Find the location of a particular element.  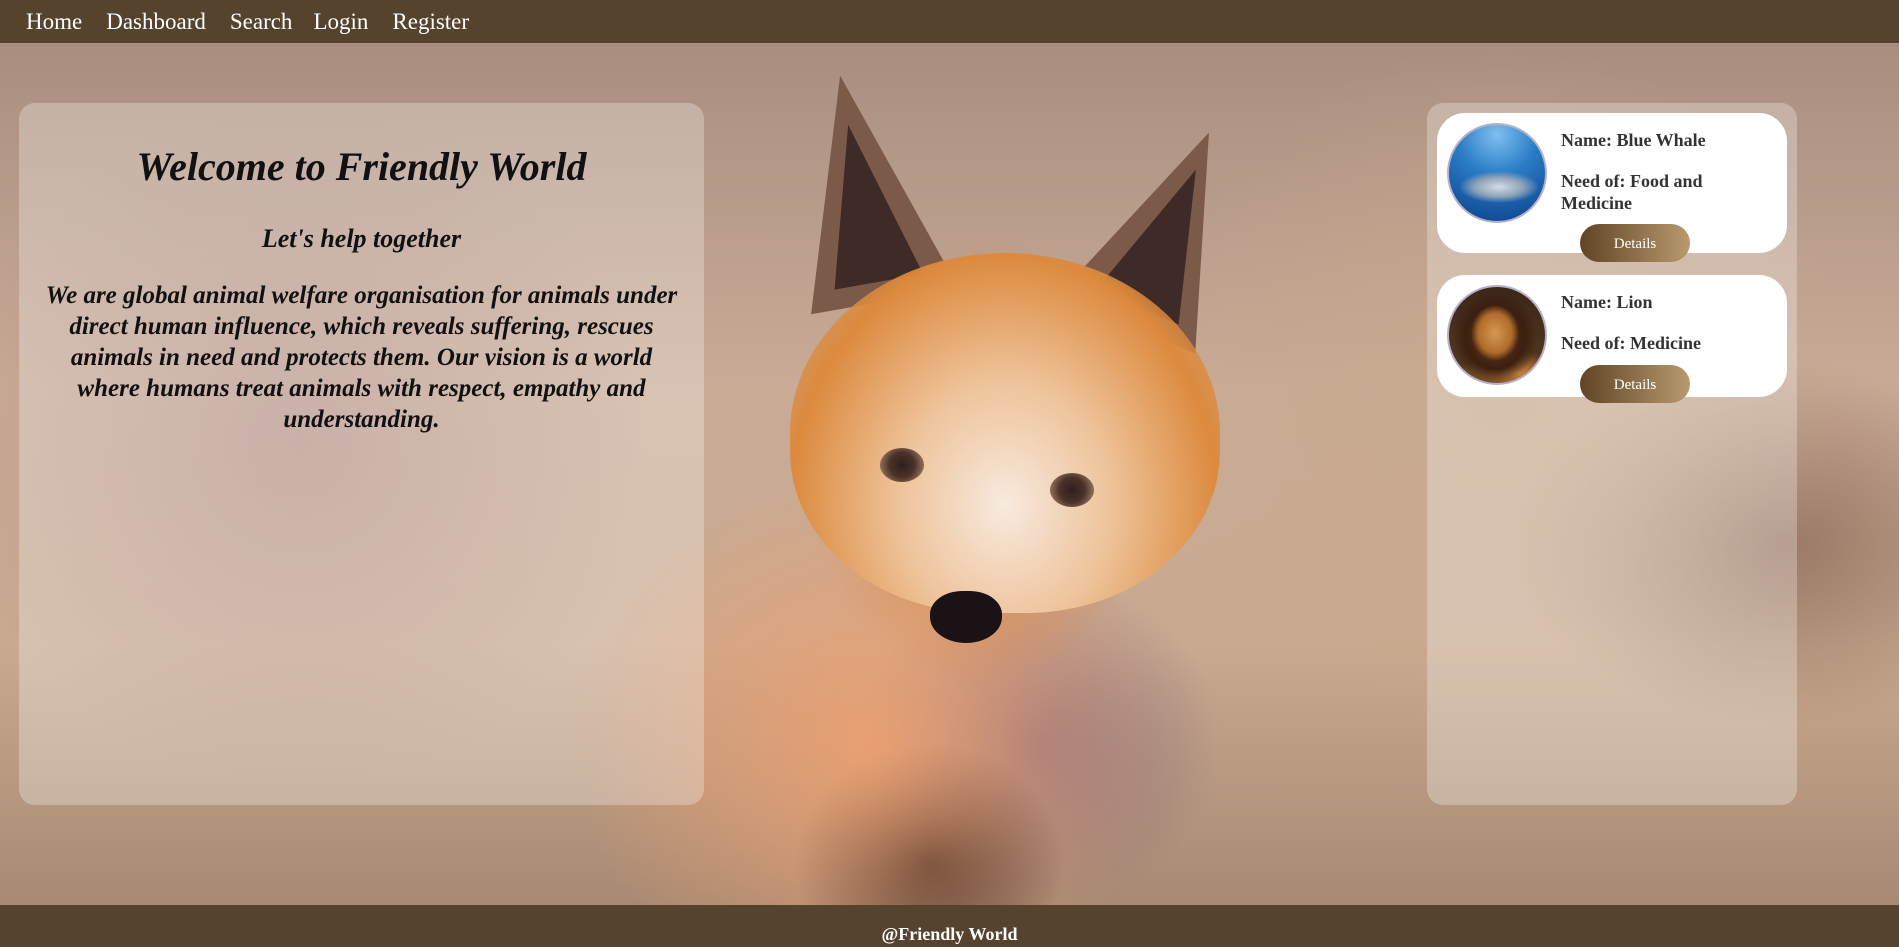

animal-need: Need of: Medicine is located at coordinates (1631, 343).